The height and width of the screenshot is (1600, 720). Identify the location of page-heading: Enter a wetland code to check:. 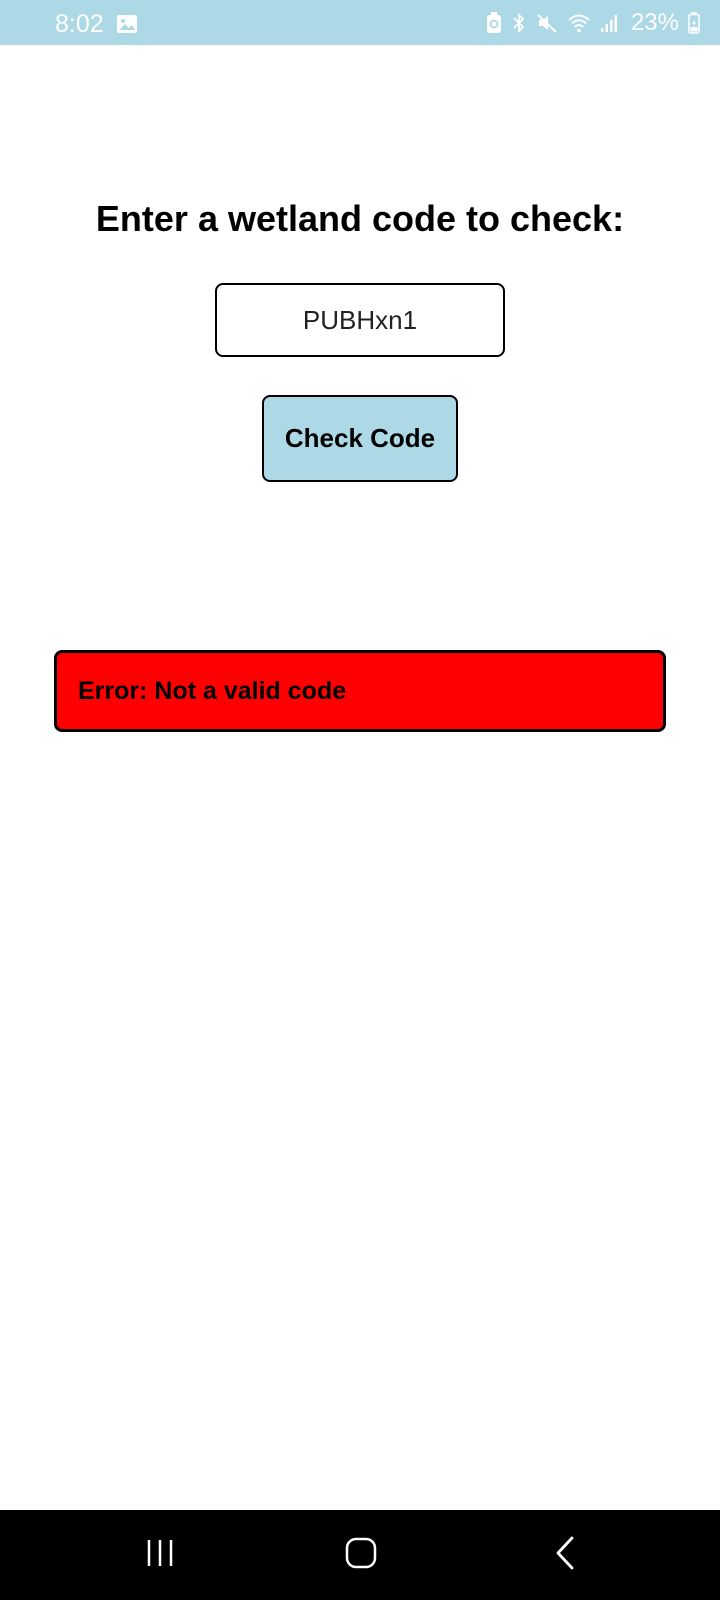
(360, 218).